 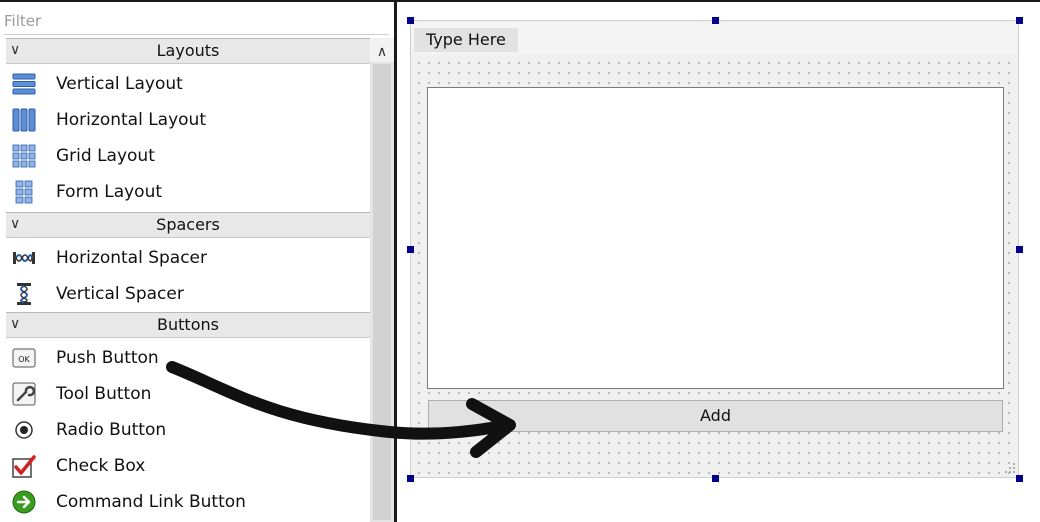 I want to click on vertical-layout-icon, so click(x=24, y=84).